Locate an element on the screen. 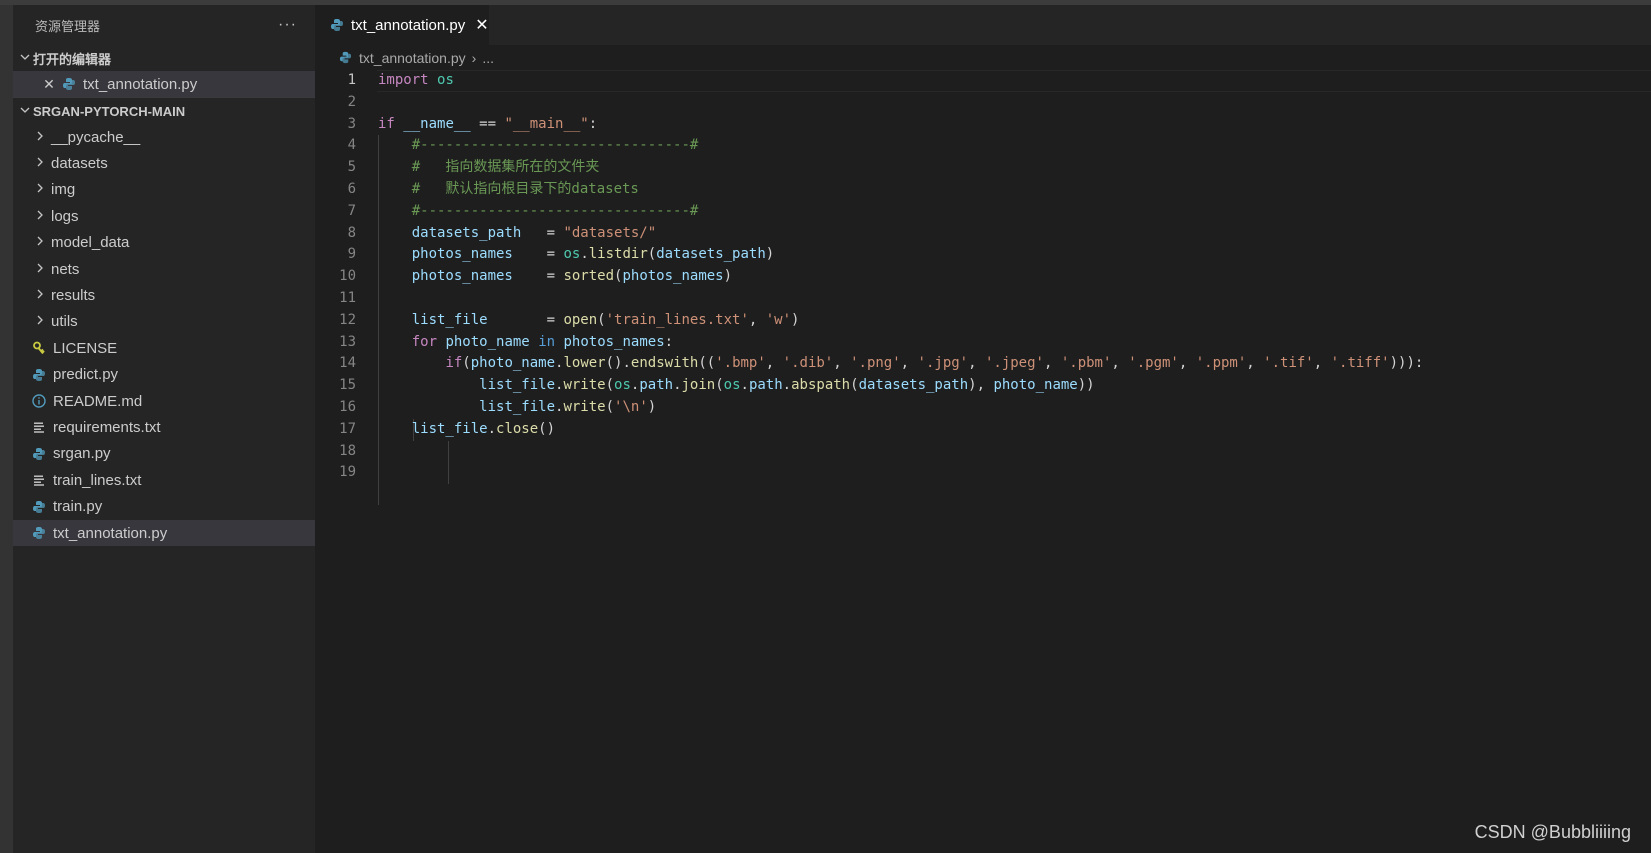  code-line: if __name__ == "__main__": is located at coordinates (900, 125).